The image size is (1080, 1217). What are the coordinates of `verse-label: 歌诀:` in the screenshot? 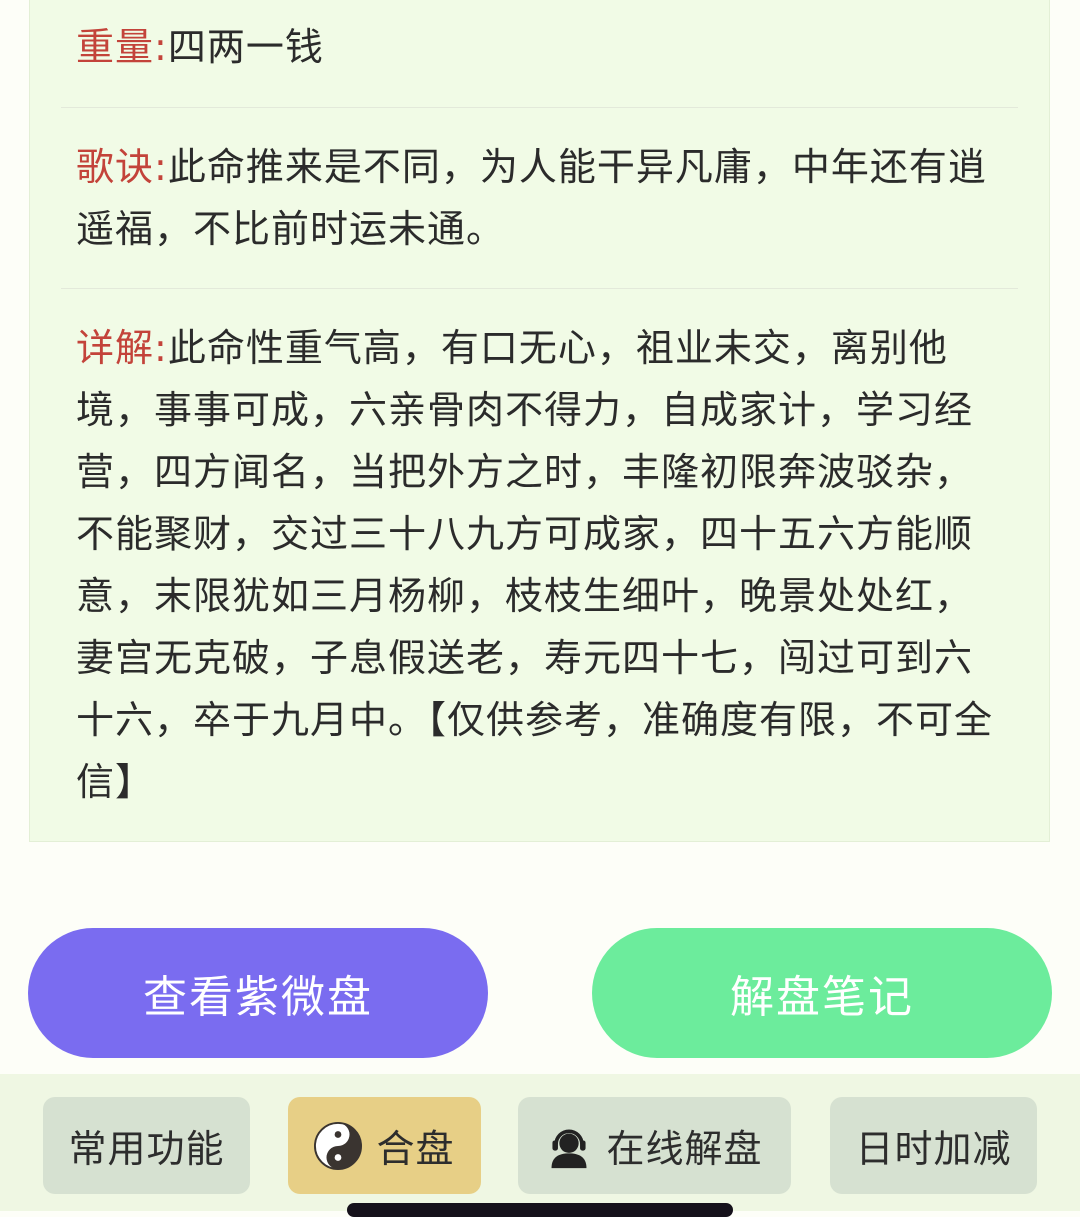 It's located at (122, 167).